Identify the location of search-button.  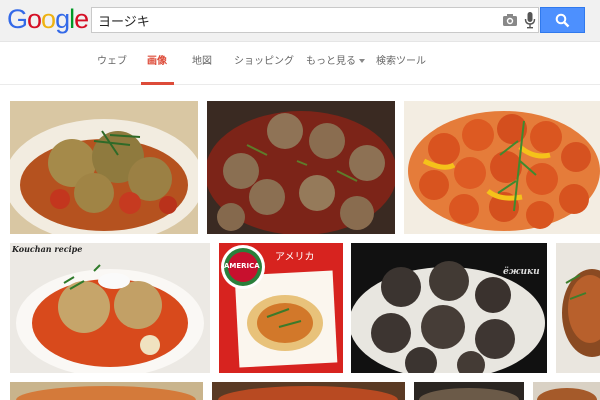
(562, 20).